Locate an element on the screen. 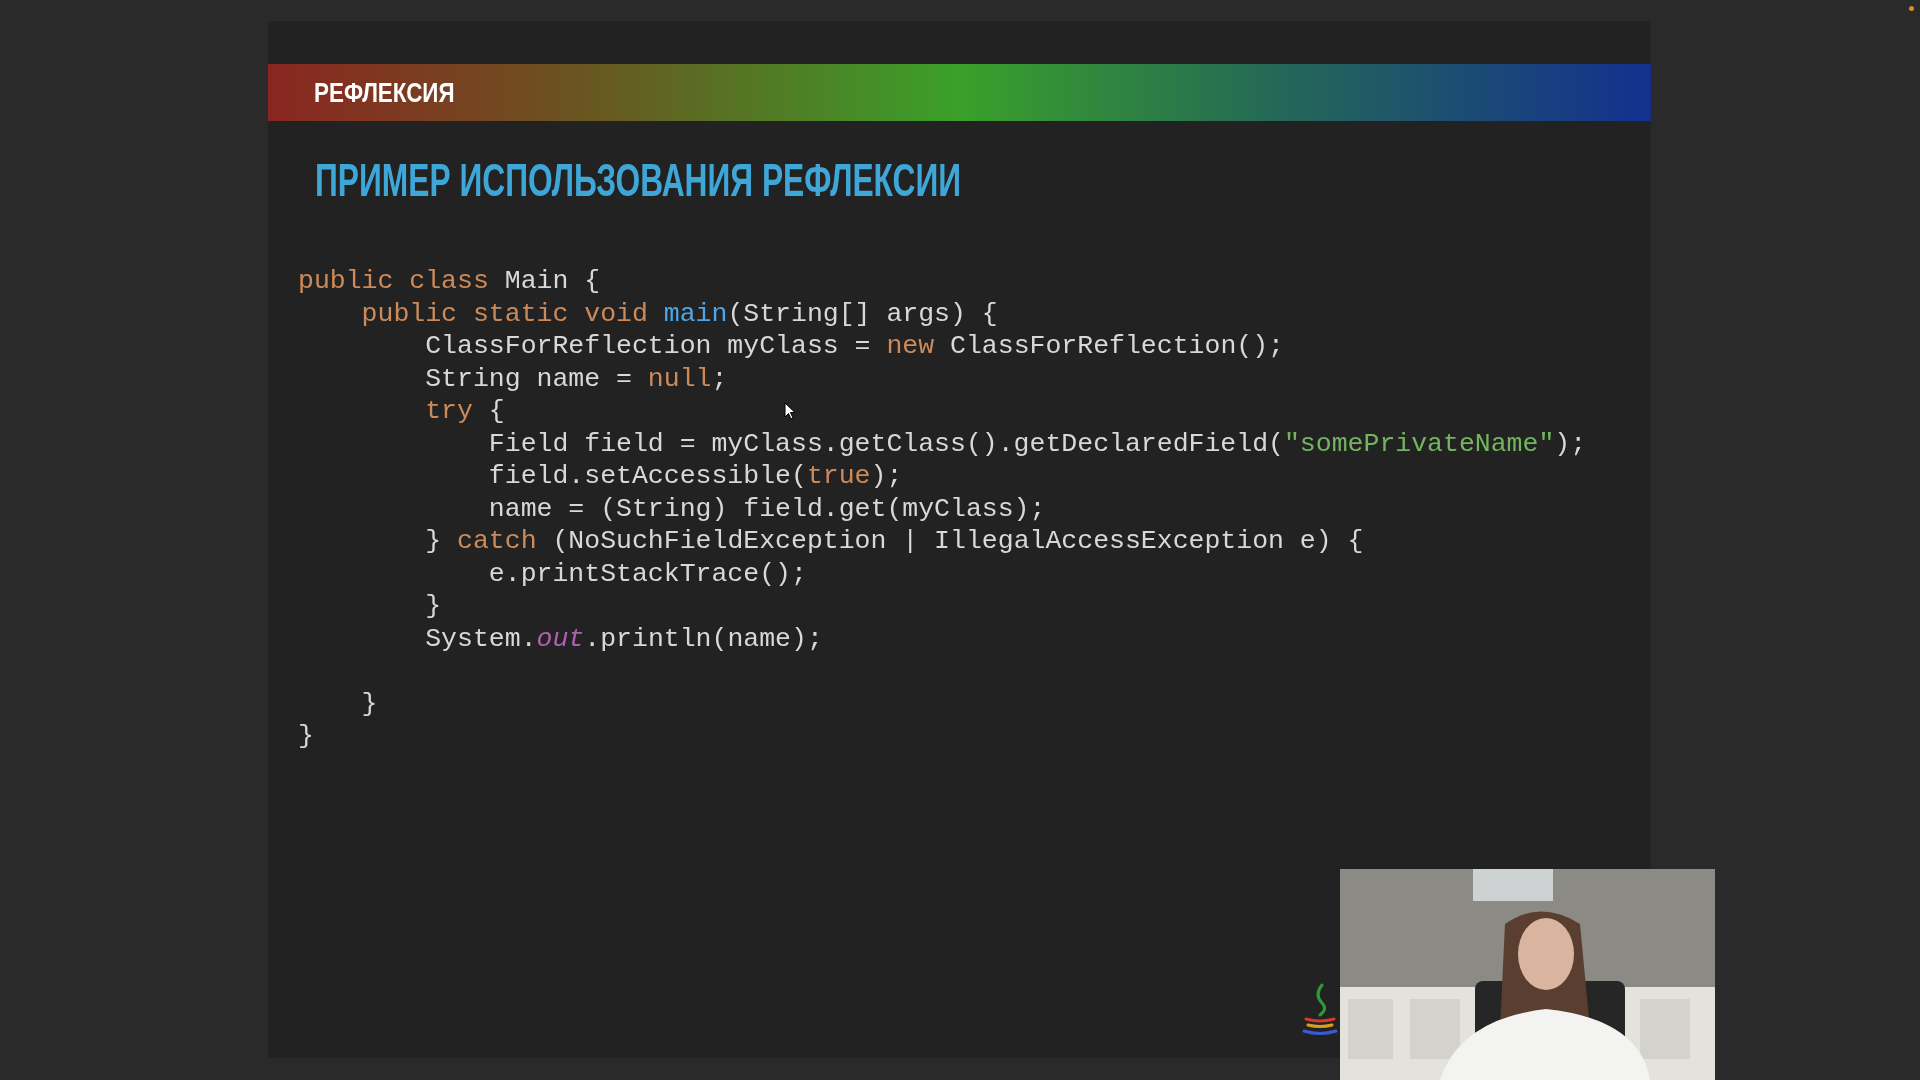  code-line: ClassForReflection myClass = new ClassForReflection(); is located at coordinates (854, 346).